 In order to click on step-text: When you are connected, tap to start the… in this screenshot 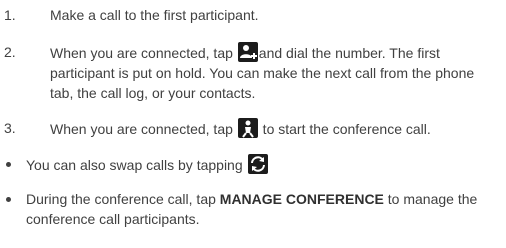, I will do `click(274, 128)`.